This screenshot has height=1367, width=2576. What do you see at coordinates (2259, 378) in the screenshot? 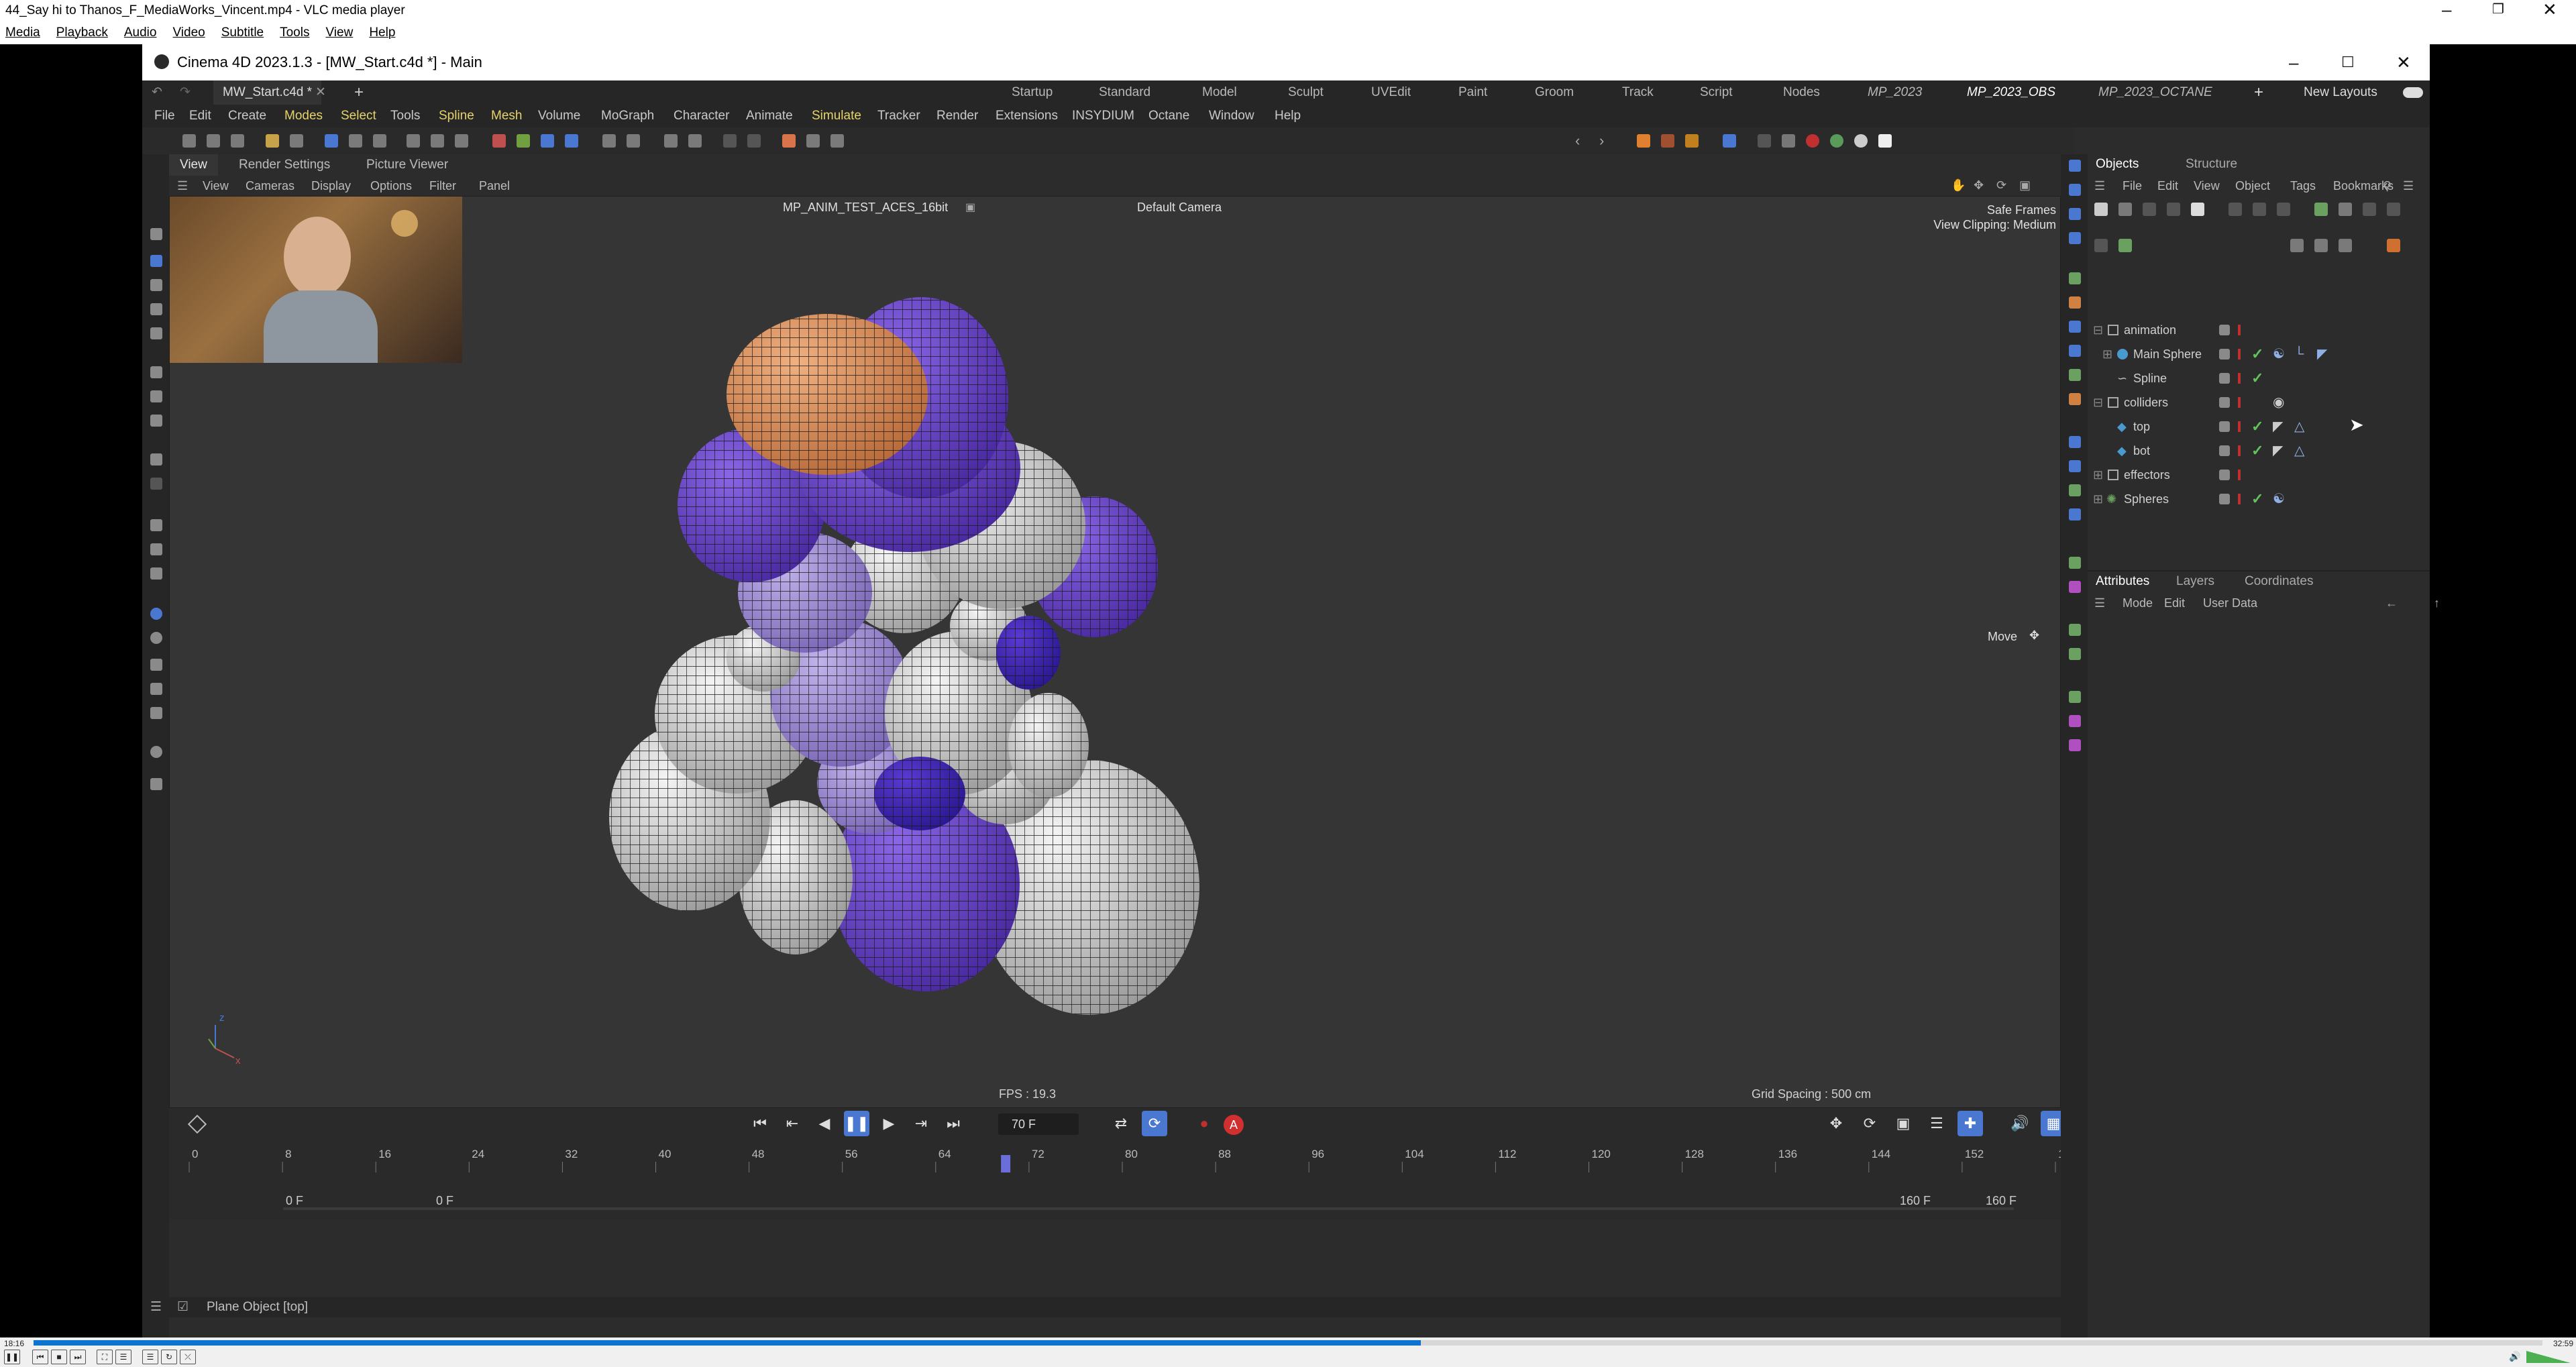
I see `object-row-spline: ∽ Spline ✓` at bounding box center [2259, 378].